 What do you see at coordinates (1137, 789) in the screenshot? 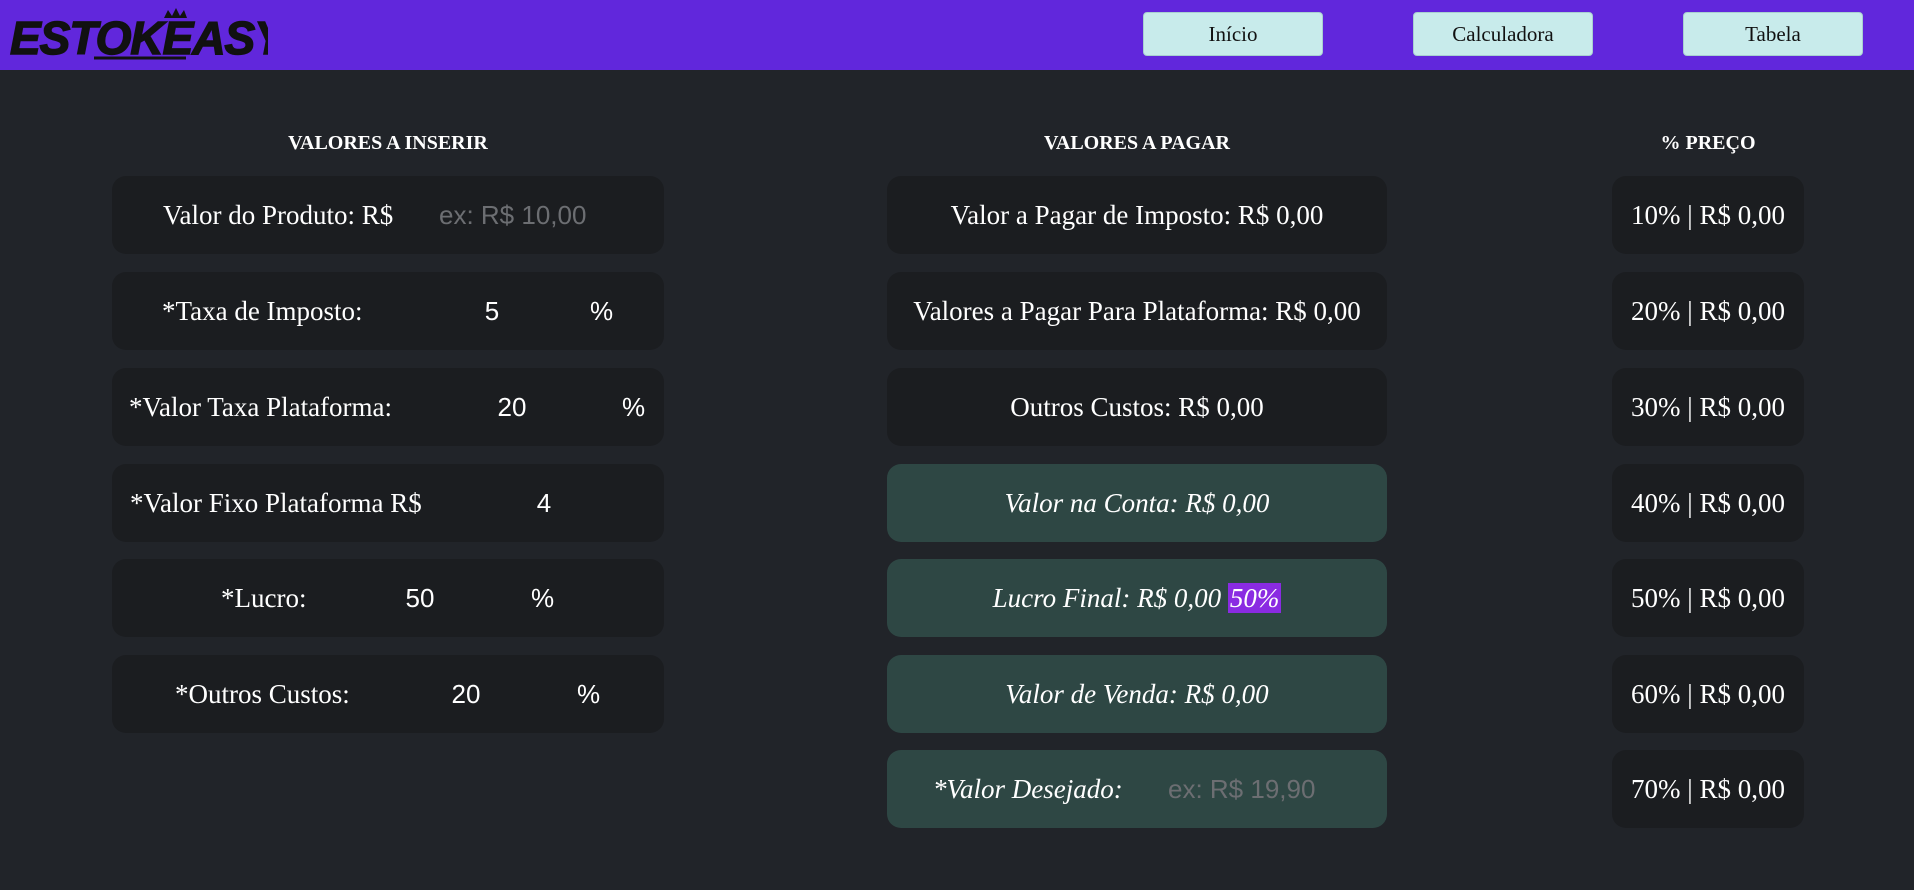
I see `desejado-row: *Valor Desejado: ex: R$ 19,90` at bounding box center [1137, 789].